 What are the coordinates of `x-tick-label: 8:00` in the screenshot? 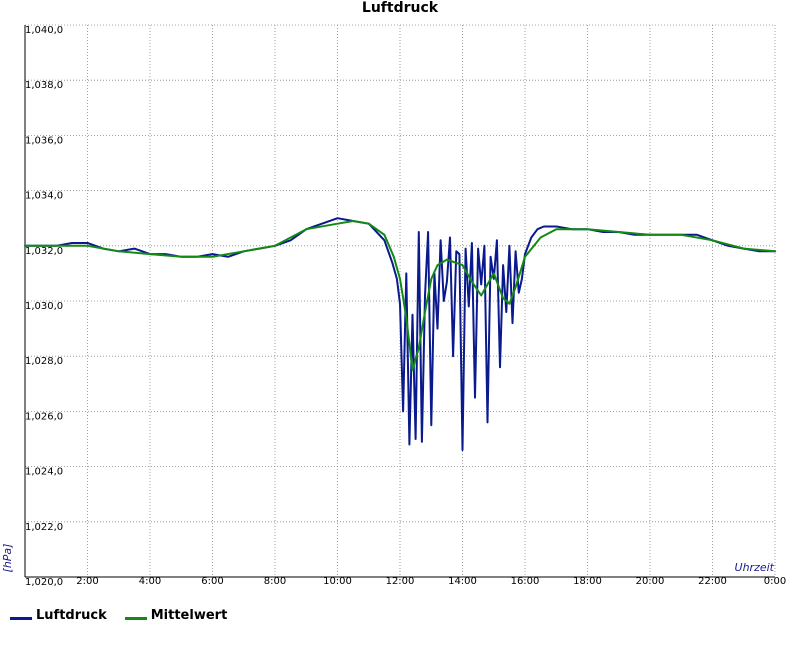 It's located at (275, 581).